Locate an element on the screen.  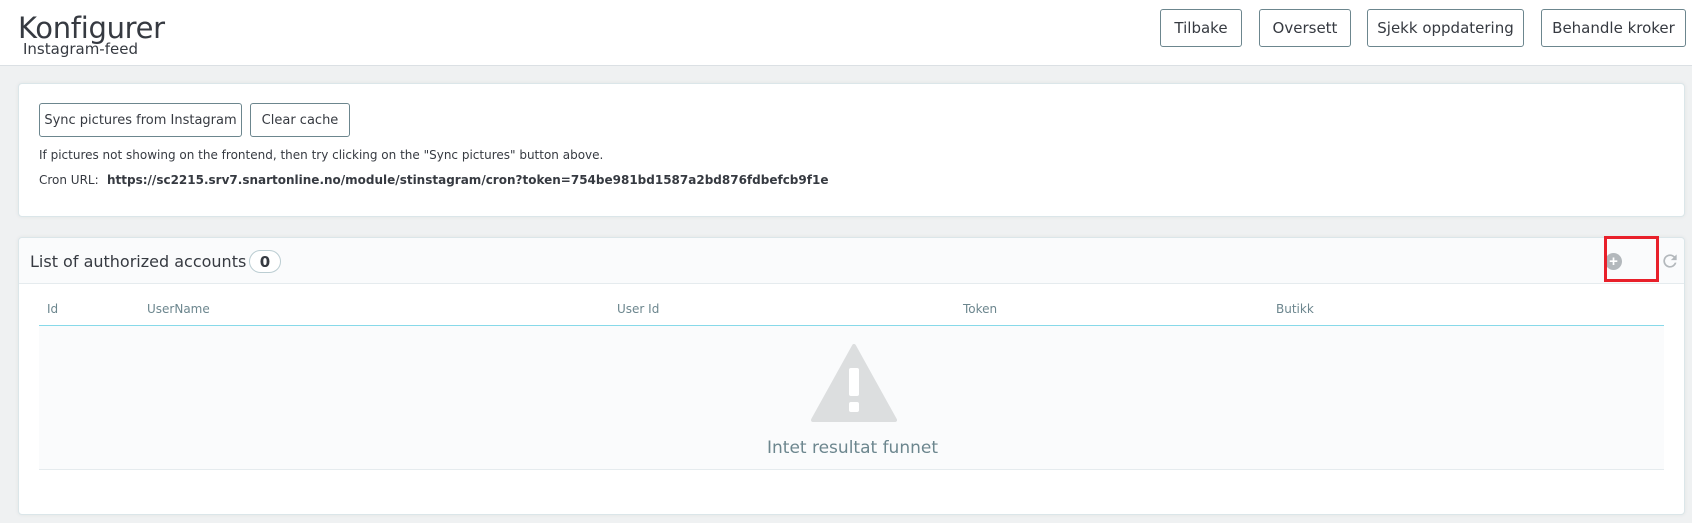
column-header-user-id: User Id is located at coordinates (638, 309).